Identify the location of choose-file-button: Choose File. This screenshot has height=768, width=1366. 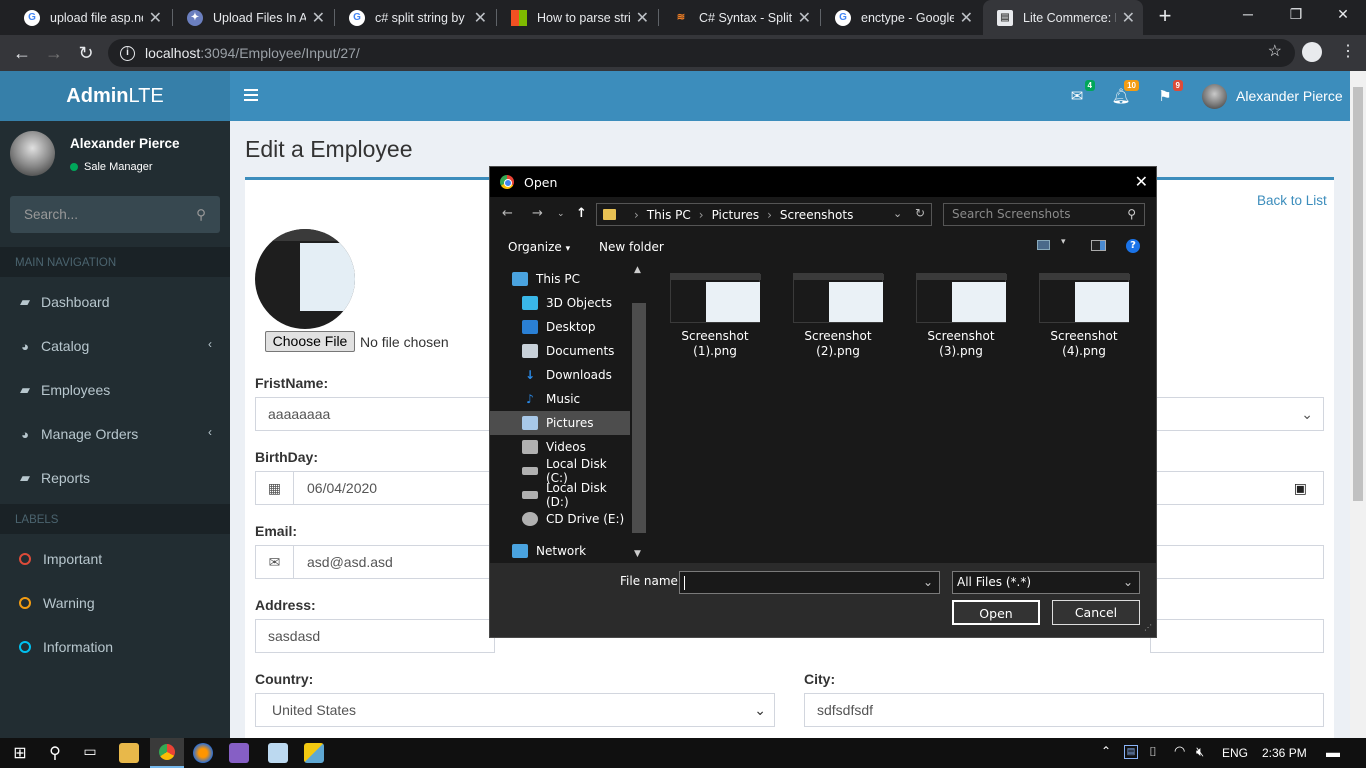
(310, 341).